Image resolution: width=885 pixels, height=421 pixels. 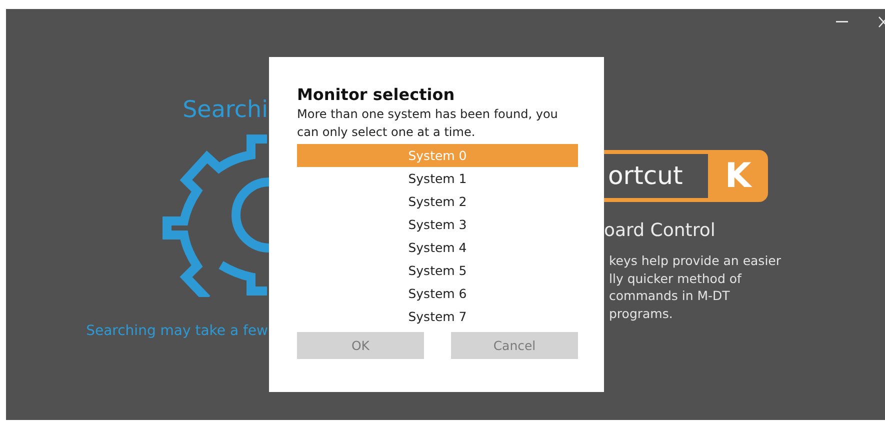 I want to click on dialog-message: More than one system has been found, you can only select one at a time., so click(x=428, y=123).